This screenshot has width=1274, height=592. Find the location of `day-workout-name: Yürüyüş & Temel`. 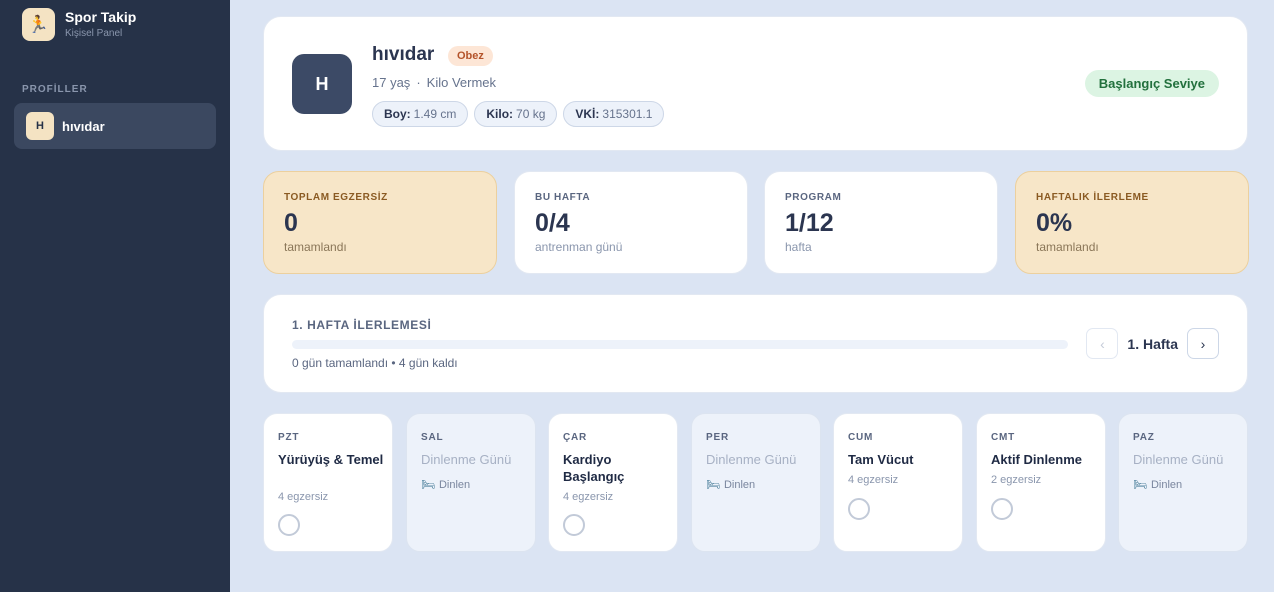

day-workout-name: Yürüyüş & Temel is located at coordinates (331, 459).